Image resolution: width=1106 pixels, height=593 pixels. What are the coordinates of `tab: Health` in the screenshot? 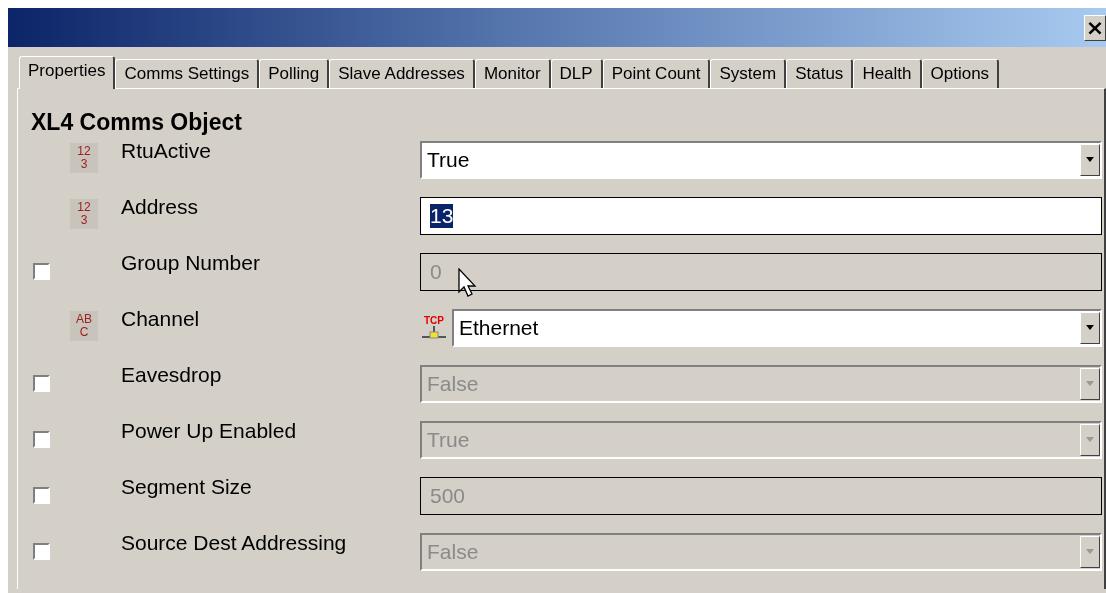 It's located at (887, 73).